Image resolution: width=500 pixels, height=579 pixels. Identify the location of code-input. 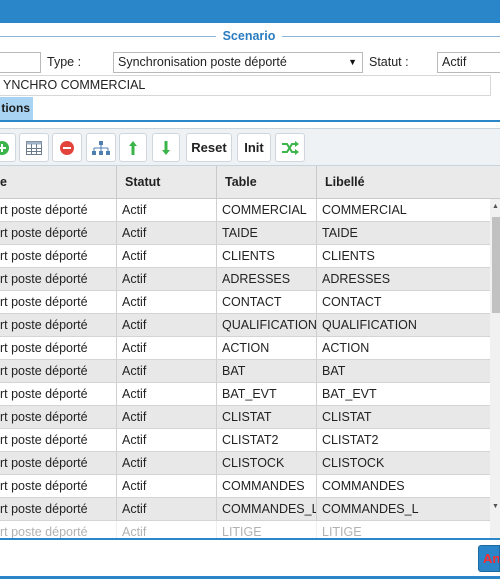
(20, 62).